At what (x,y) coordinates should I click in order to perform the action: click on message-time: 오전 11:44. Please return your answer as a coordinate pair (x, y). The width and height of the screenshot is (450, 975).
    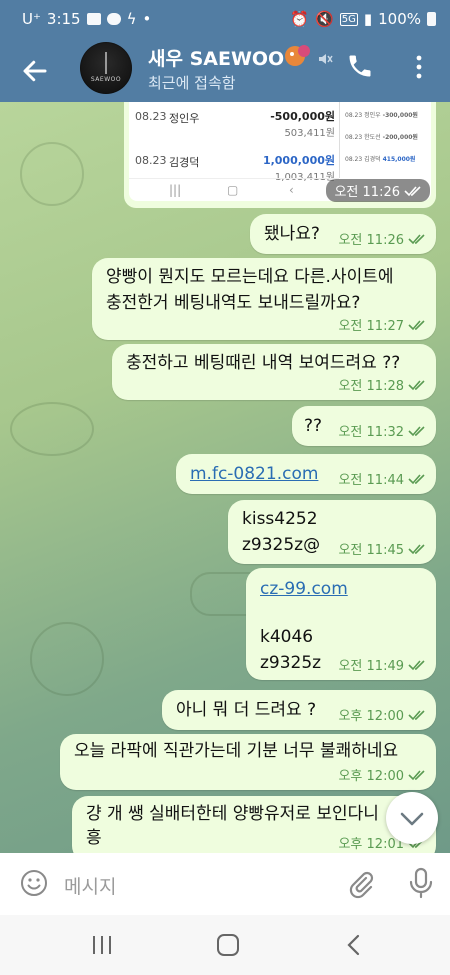
    Looking at the image, I should click on (371, 480).